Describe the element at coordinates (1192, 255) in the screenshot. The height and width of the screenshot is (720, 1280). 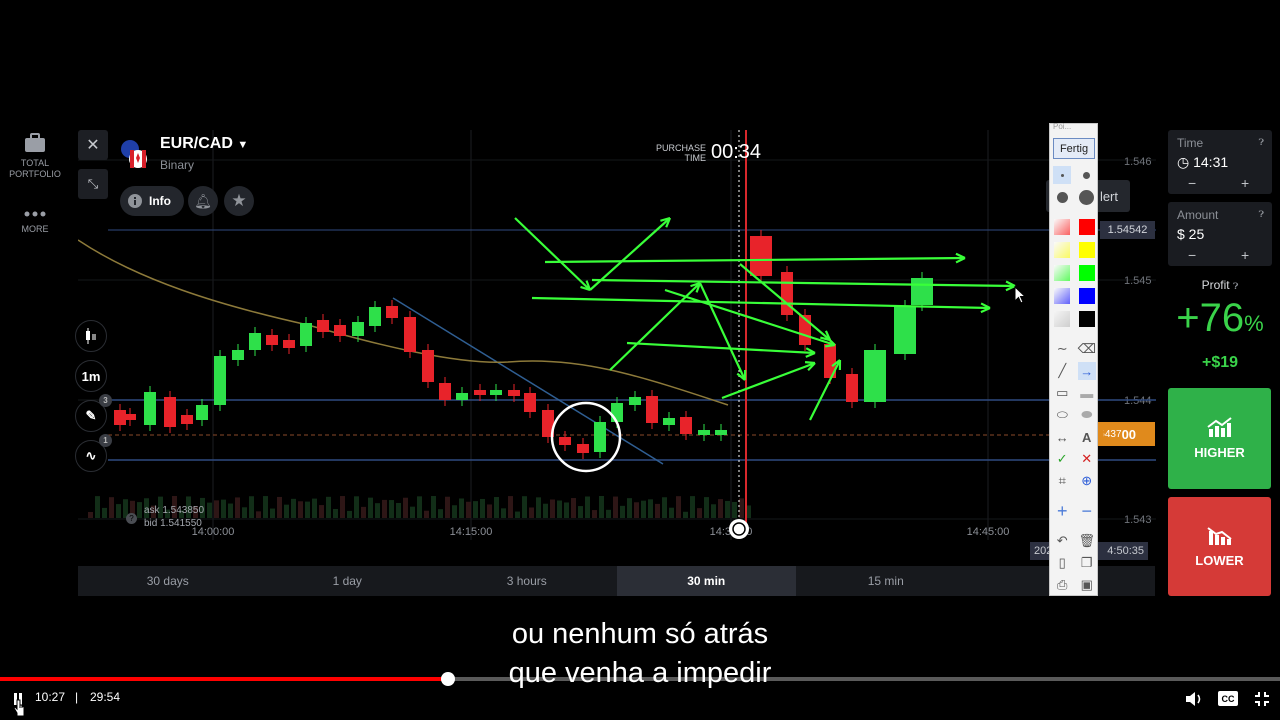
I see `amount-minus-button: −` at that location.